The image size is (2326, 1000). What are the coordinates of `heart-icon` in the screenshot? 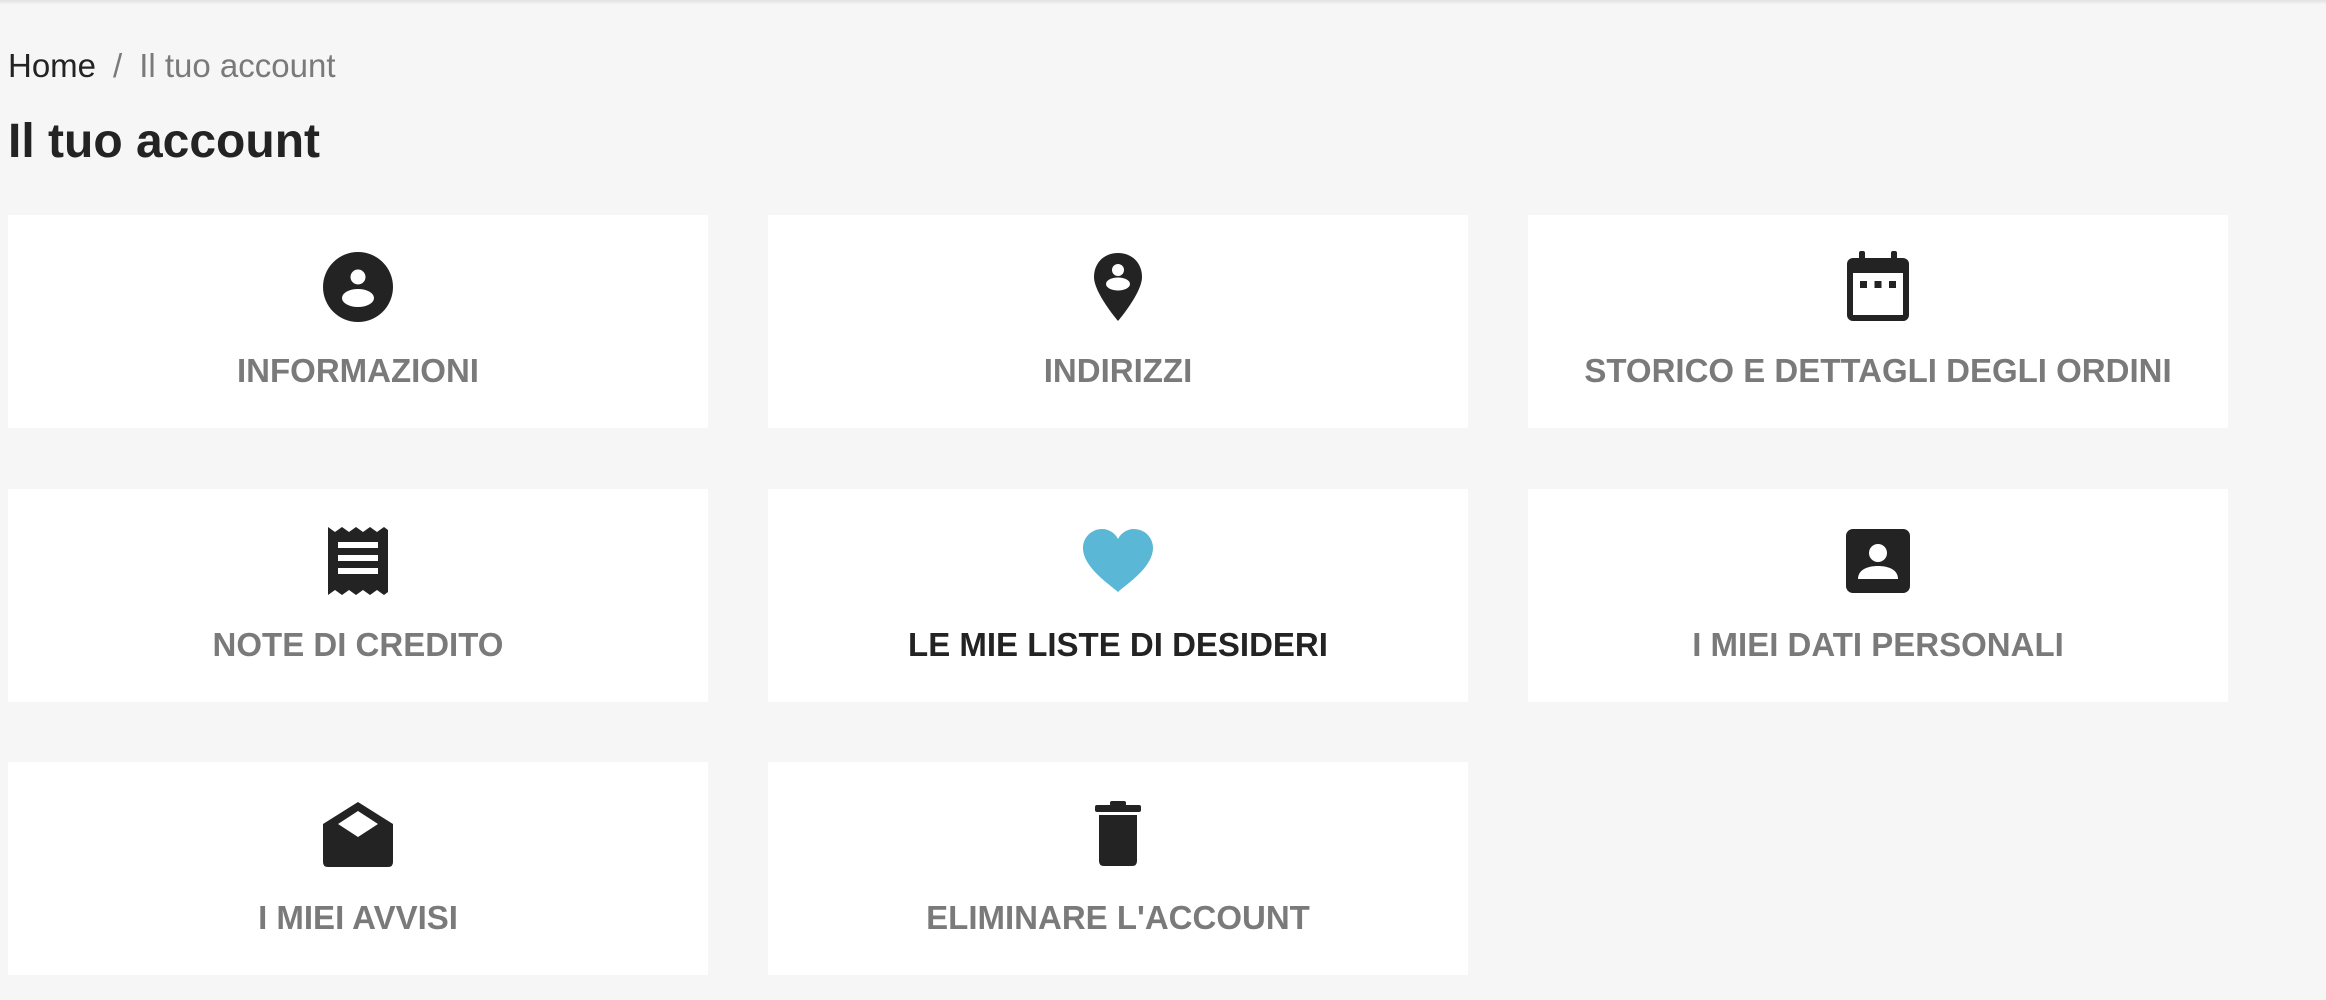 It's located at (1118, 561).